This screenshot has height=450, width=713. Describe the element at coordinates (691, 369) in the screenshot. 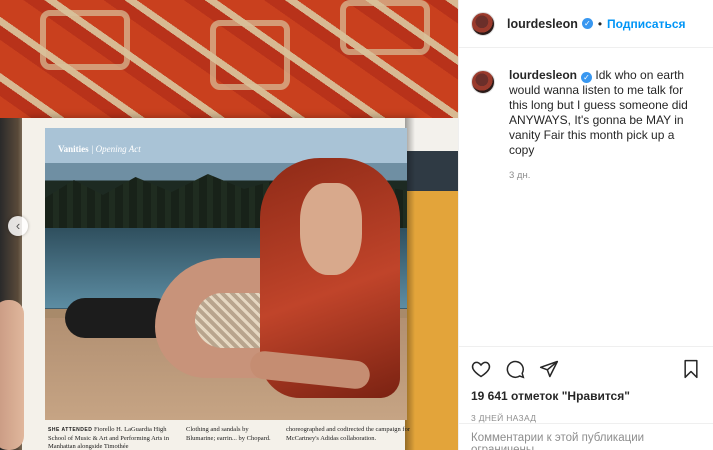

I see `bookmark-icon` at that location.